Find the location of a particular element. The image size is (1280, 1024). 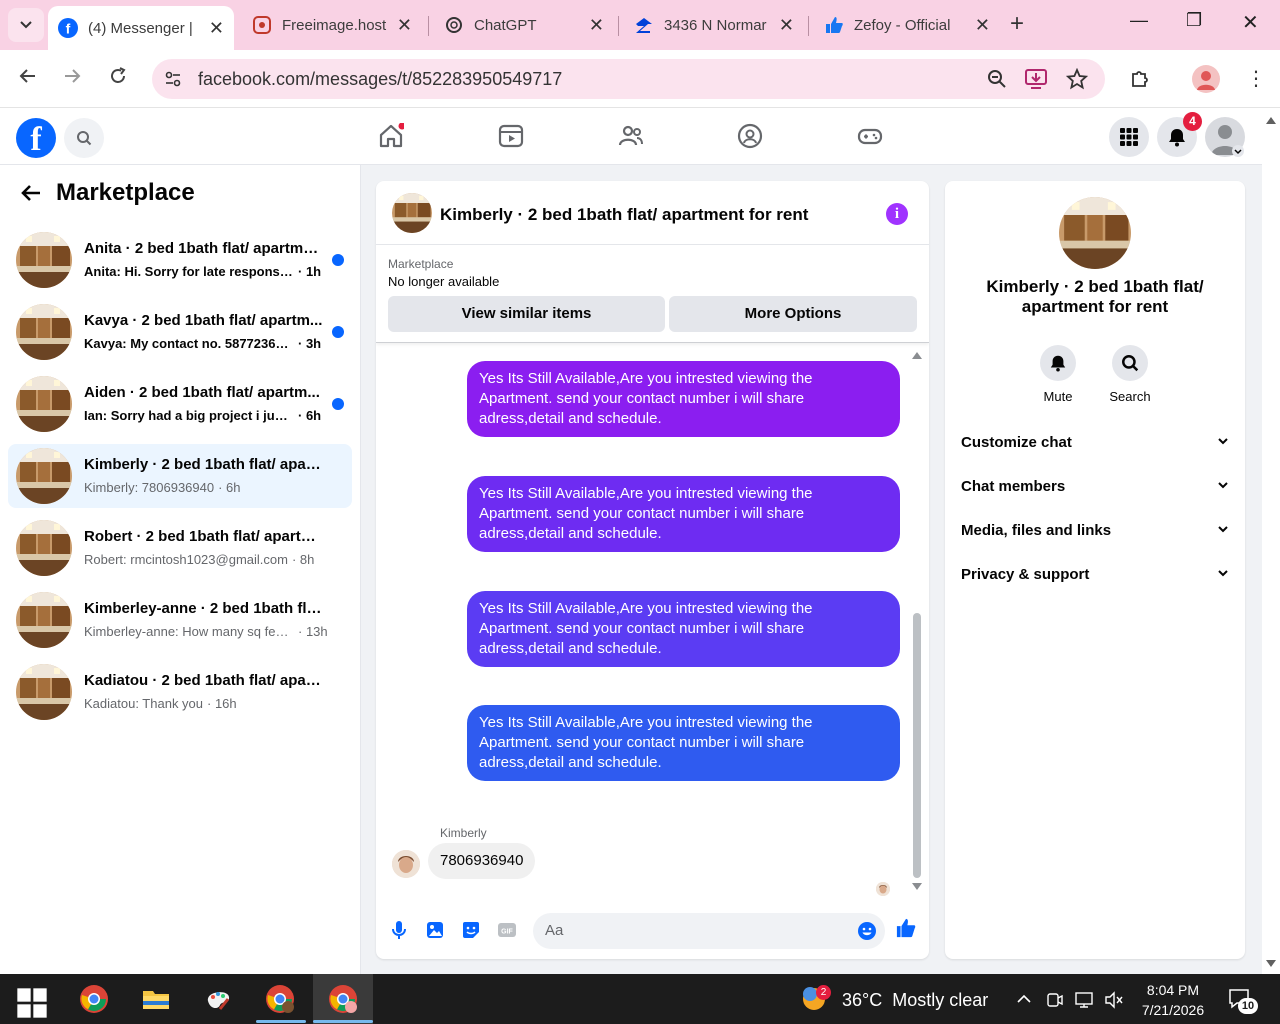

friends-nav is located at coordinates (631, 136).